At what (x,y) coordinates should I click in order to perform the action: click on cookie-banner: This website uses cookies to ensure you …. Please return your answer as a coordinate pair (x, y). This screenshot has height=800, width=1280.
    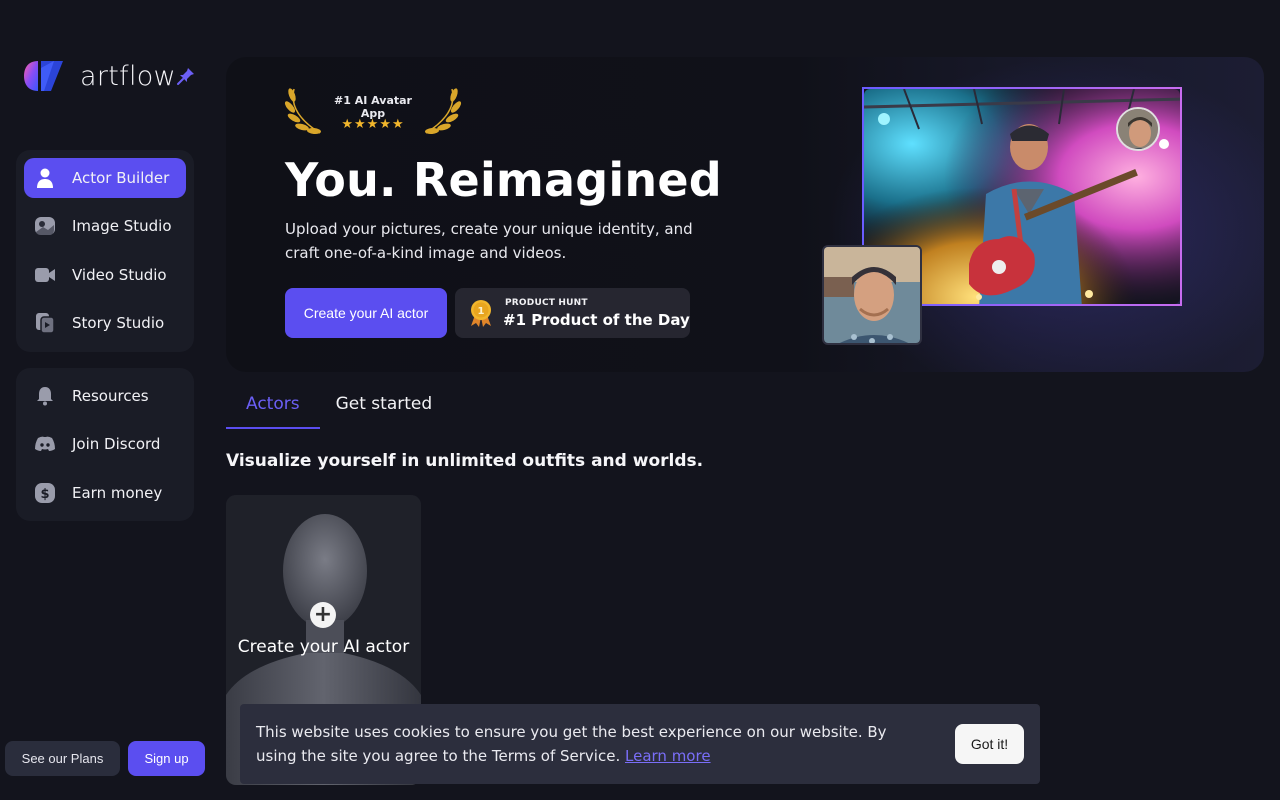
    Looking at the image, I should click on (640, 744).